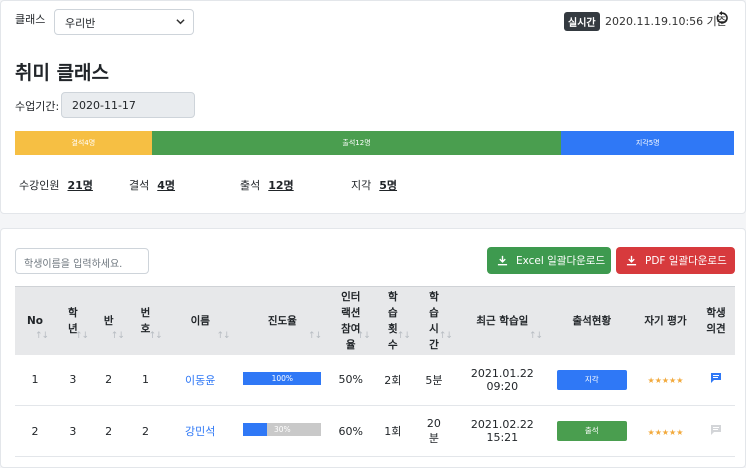 Image resolution: width=746 pixels, height=468 pixels. What do you see at coordinates (180, 22) in the screenshot?
I see `chevron-down-icon` at bounding box center [180, 22].